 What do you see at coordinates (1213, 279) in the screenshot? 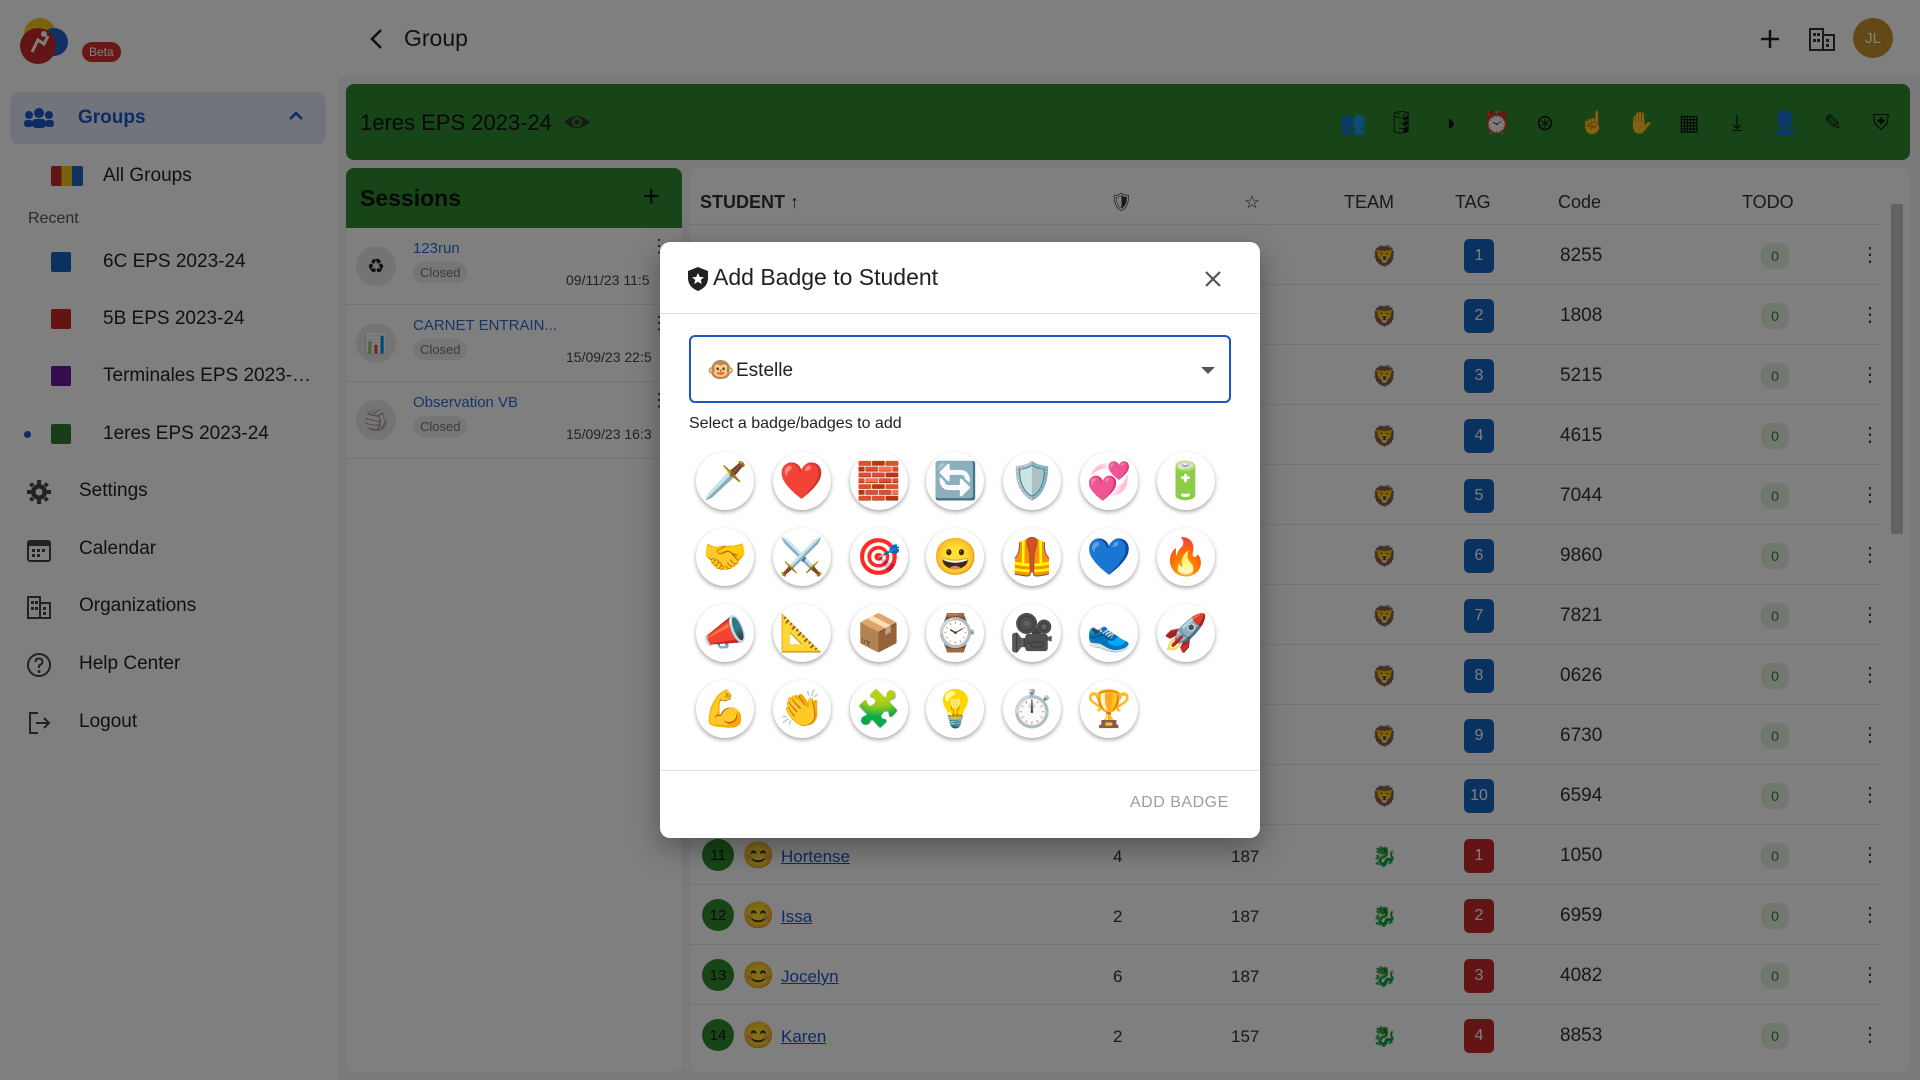
I see `close-icon` at bounding box center [1213, 279].